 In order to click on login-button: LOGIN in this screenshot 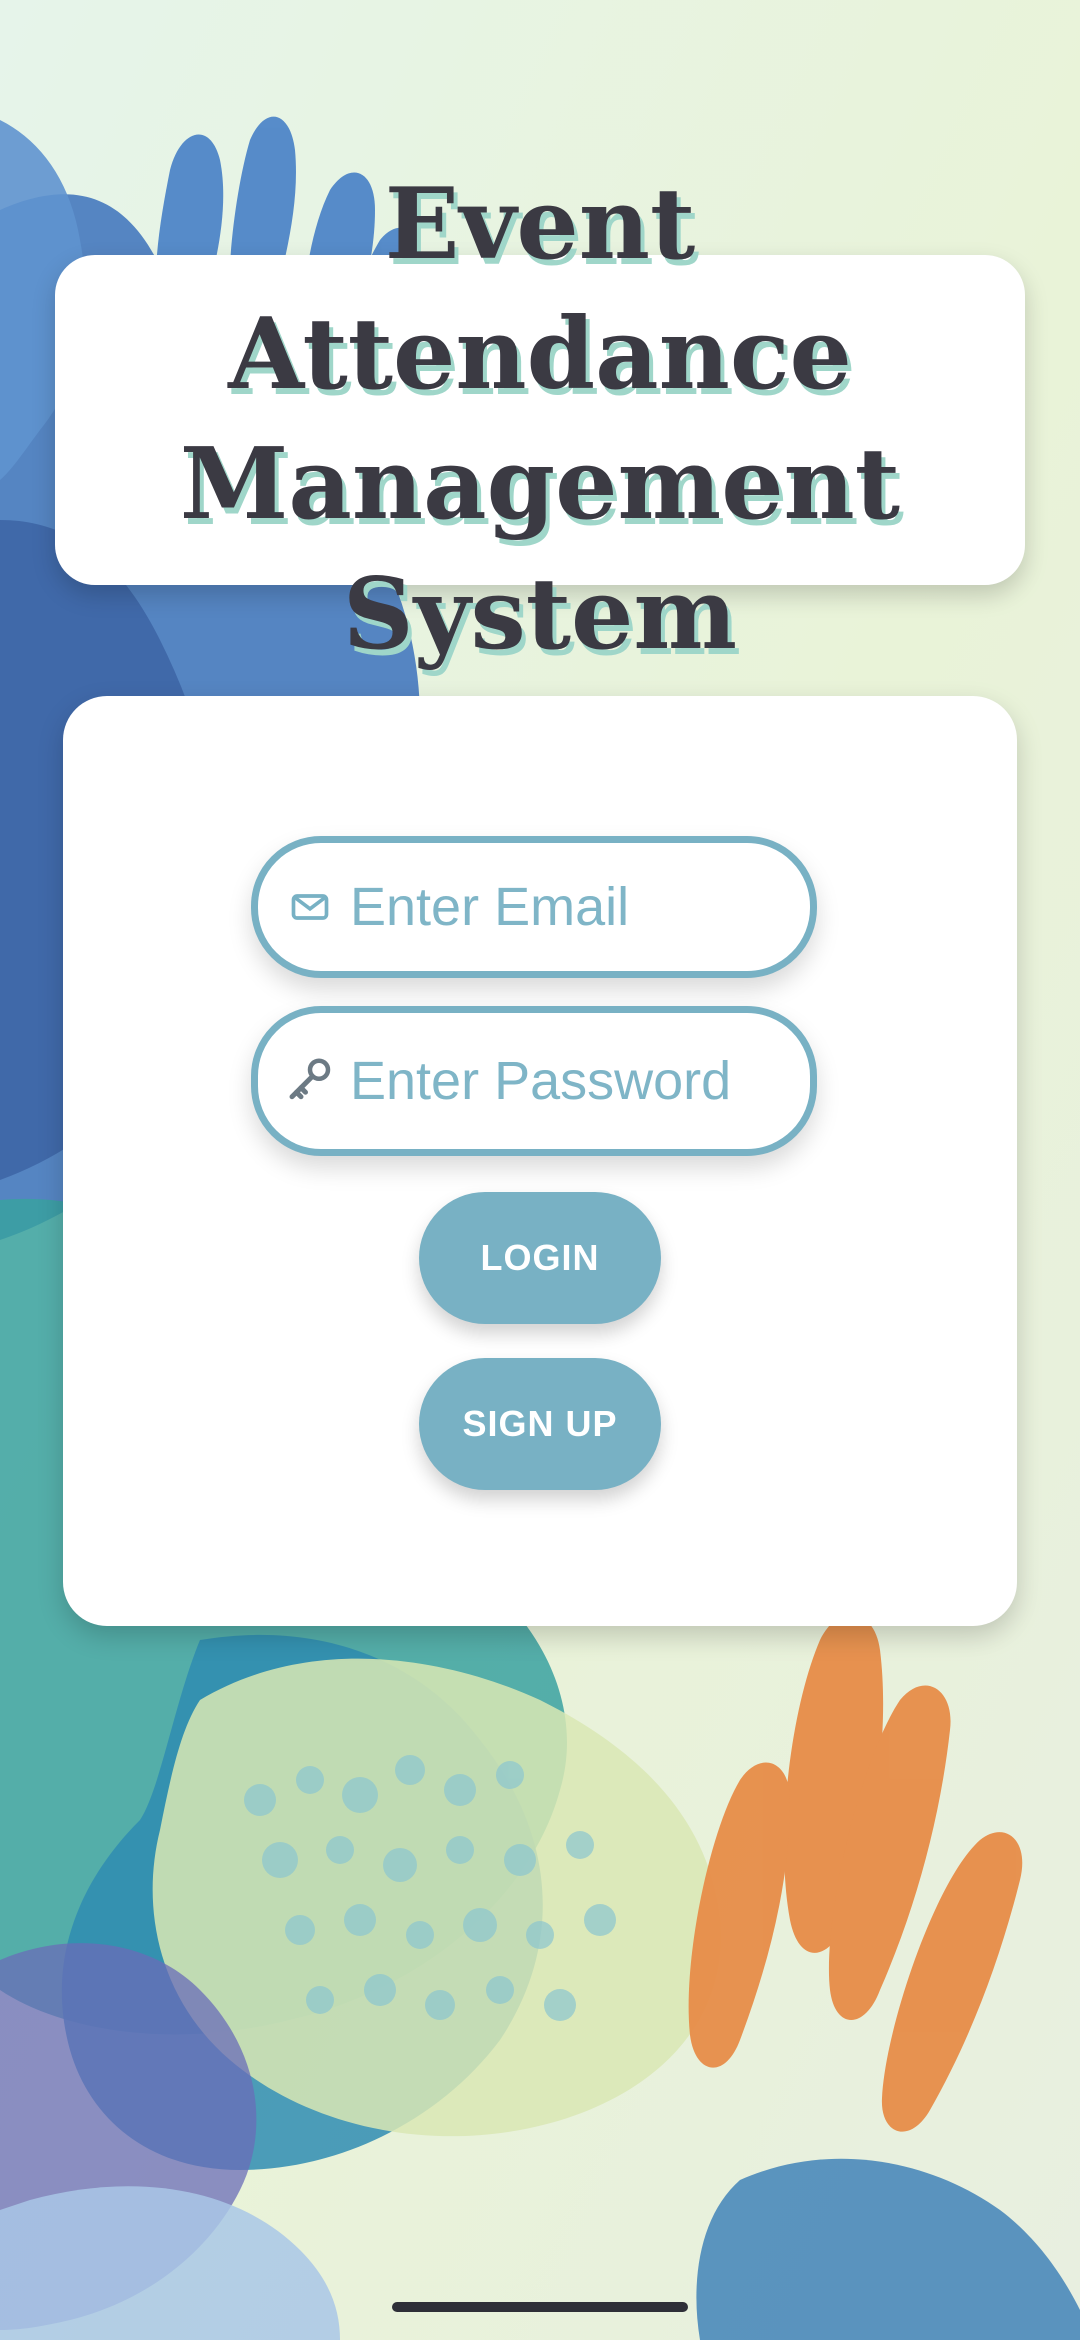, I will do `click(540, 1258)`.